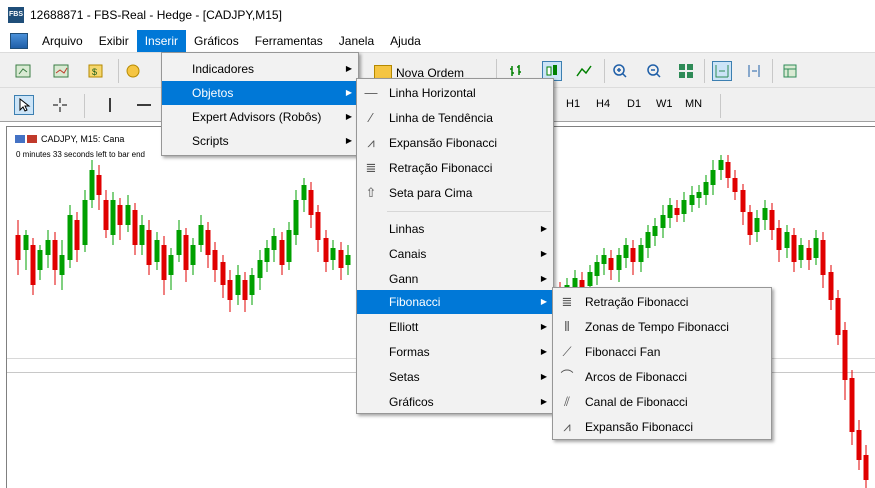 This screenshot has height=488, width=875. Describe the element at coordinates (404, 377) in the screenshot. I see `menu-item-label: Setas` at that location.